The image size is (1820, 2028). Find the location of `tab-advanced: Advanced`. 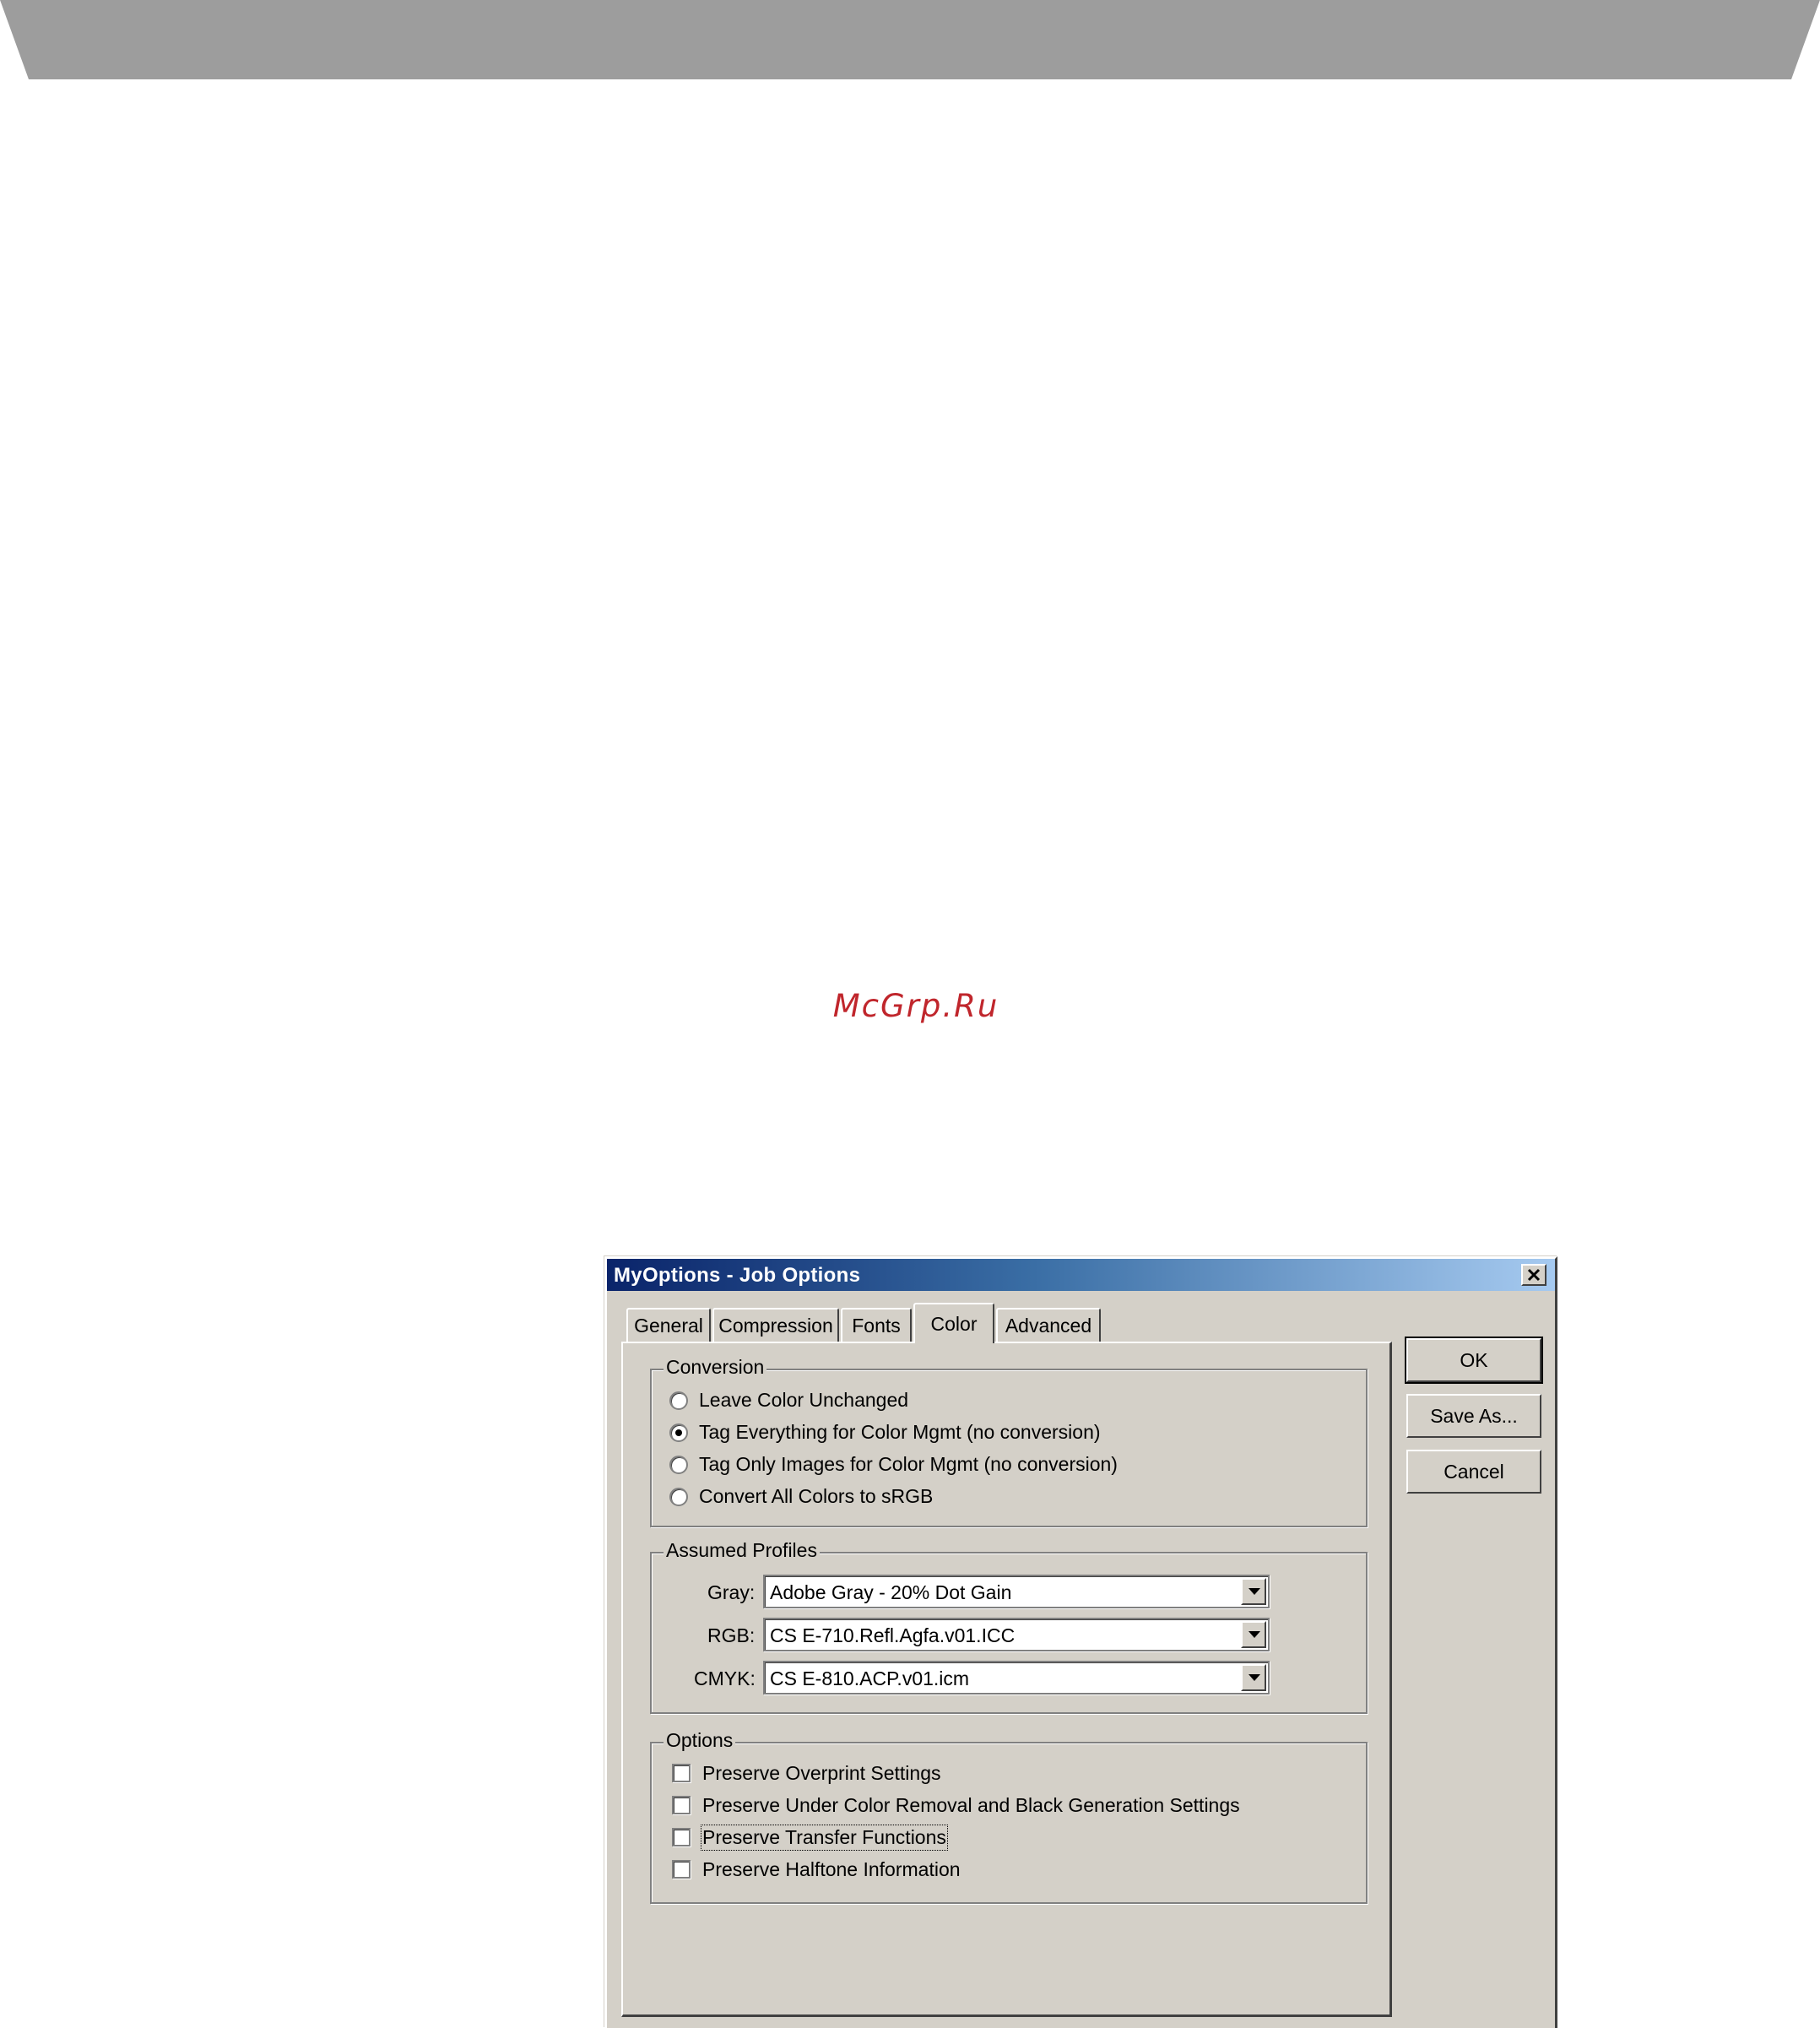

tab-advanced: Advanced is located at coordinates (1048, 1325).